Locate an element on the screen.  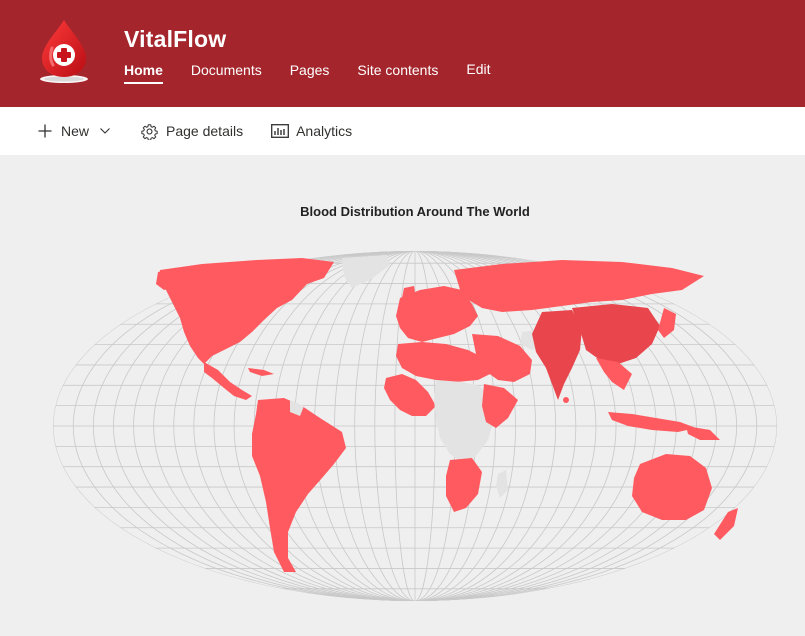
sri-lanka-region is located at coordinates (566, 400).